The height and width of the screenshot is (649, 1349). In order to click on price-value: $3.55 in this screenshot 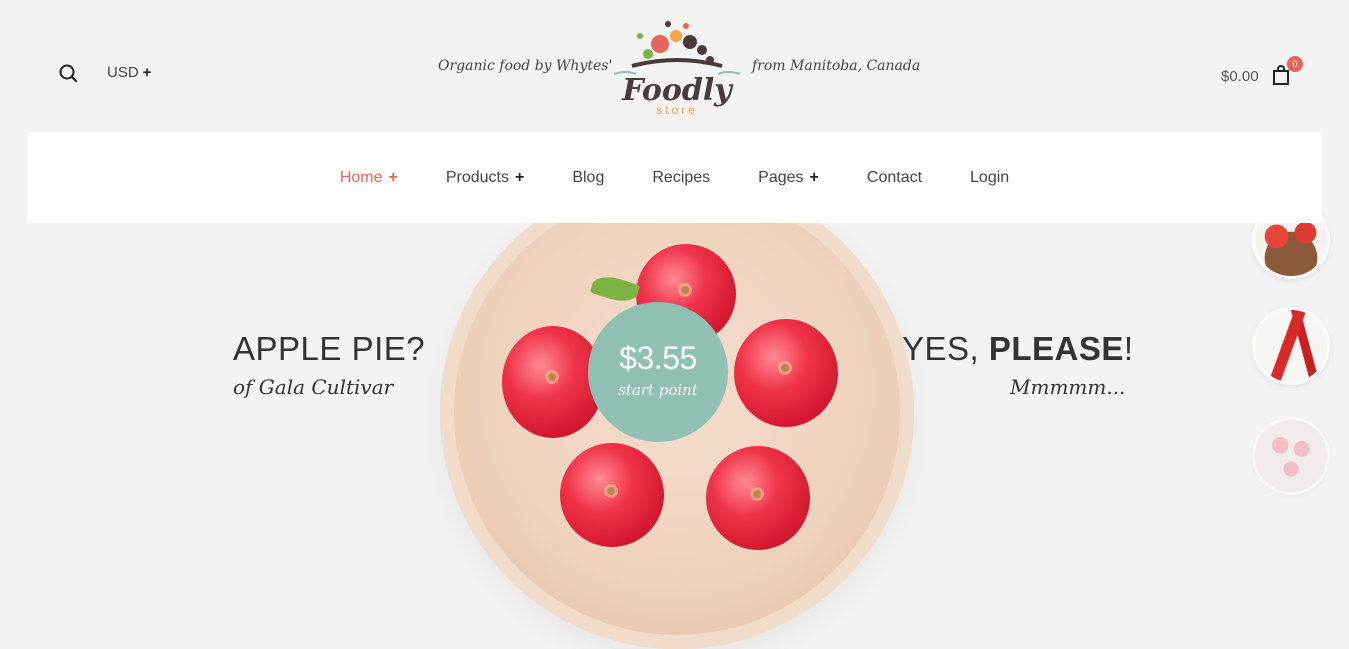, I will do `click(658, 358)`.